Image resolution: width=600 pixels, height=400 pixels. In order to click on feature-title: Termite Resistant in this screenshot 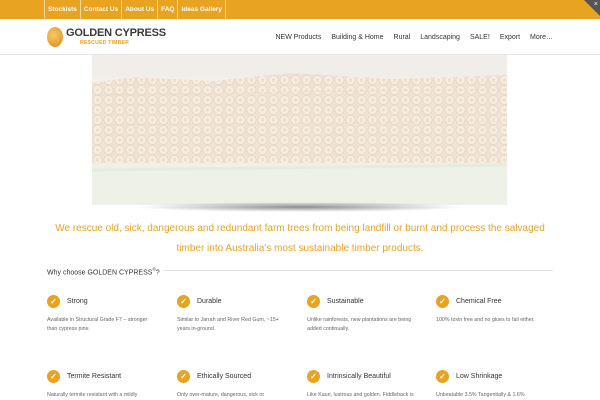, I will do `click(94, 376)`.